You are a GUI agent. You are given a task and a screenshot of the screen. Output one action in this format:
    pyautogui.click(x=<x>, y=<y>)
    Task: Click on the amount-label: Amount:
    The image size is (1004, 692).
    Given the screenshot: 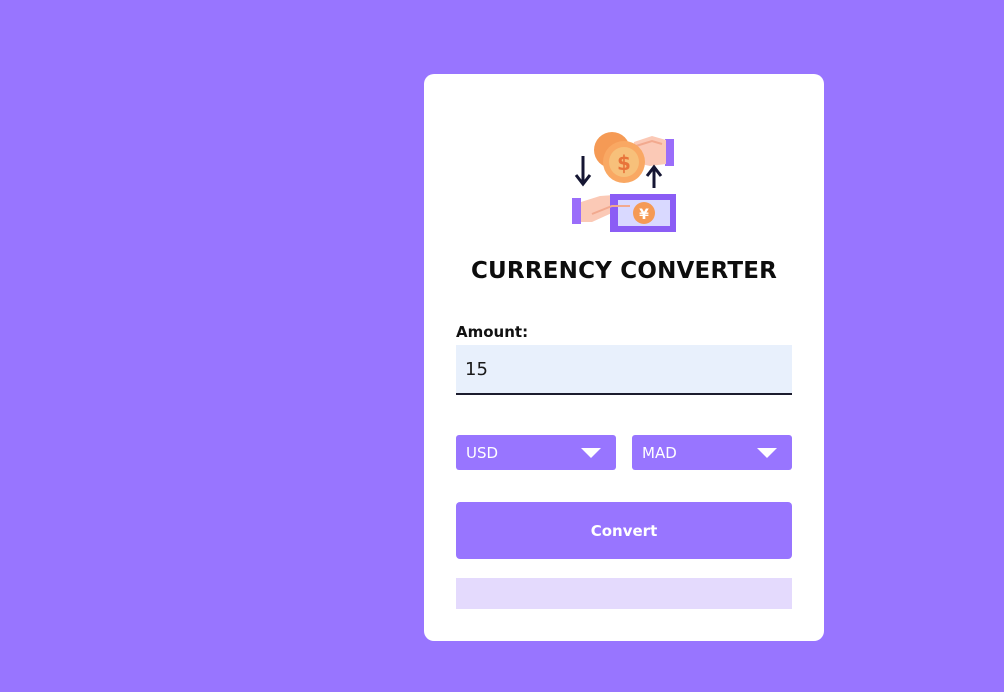 What is the action you would take?
    pyautogui.click(x=492, y=332)
    